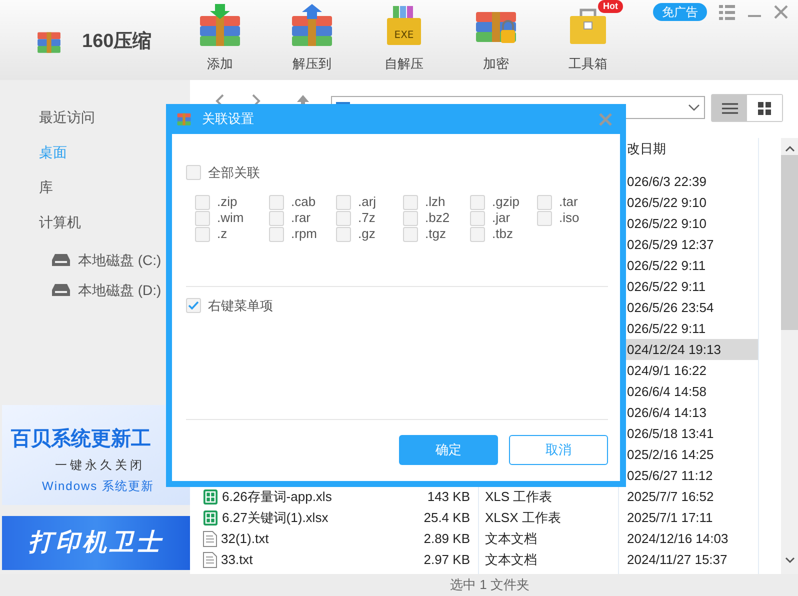 This screenshot has height=596, width=798. Describe the element at coordinates (674, 349) in the screenshot. I see `modified-date: 024/12/24 19:13` at that location.